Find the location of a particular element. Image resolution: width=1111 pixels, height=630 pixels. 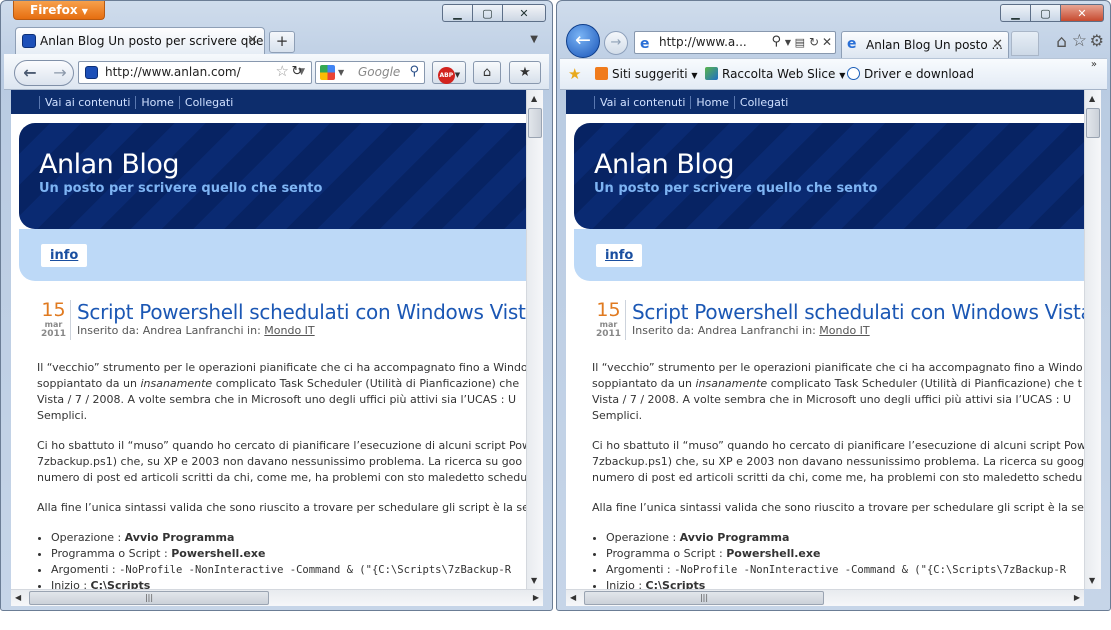

url-dropdown-icon: ▼ is located at coordinates (788, 42).